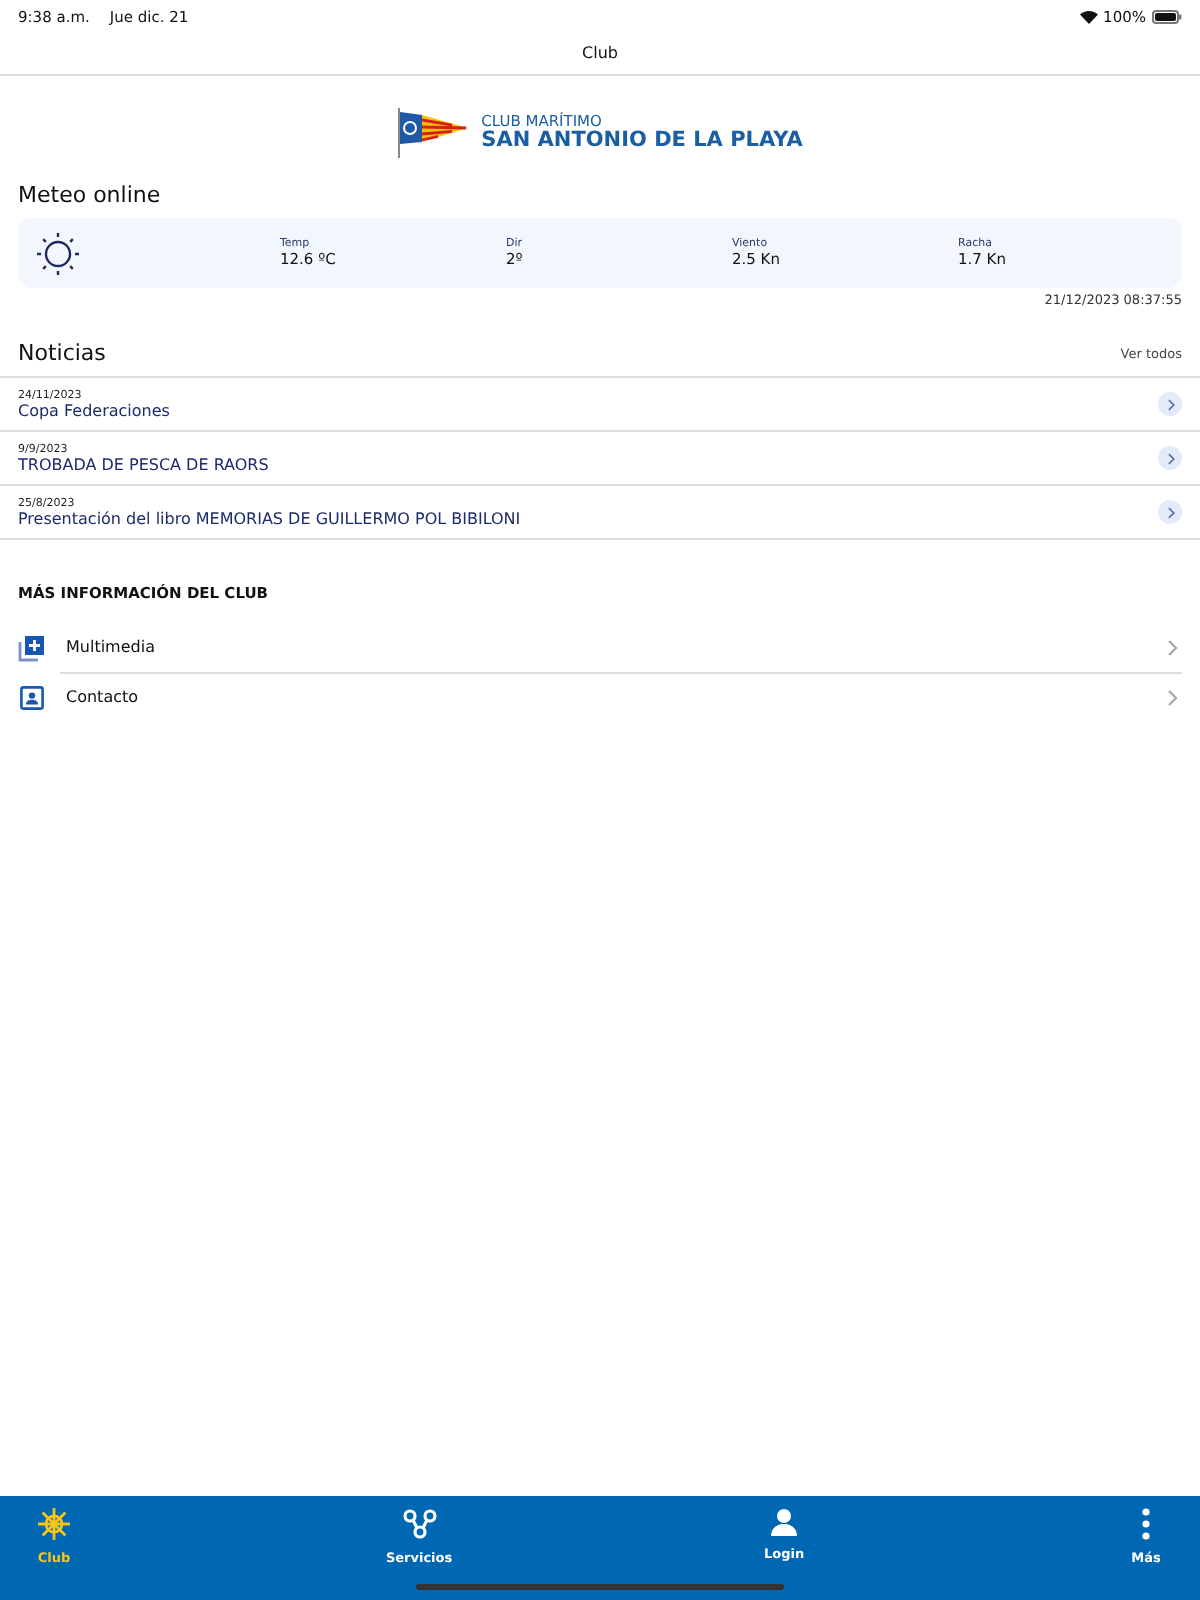  Describe the element at coordinates (1167, 16) in the screenshot. I see `battery-icon` at that location.